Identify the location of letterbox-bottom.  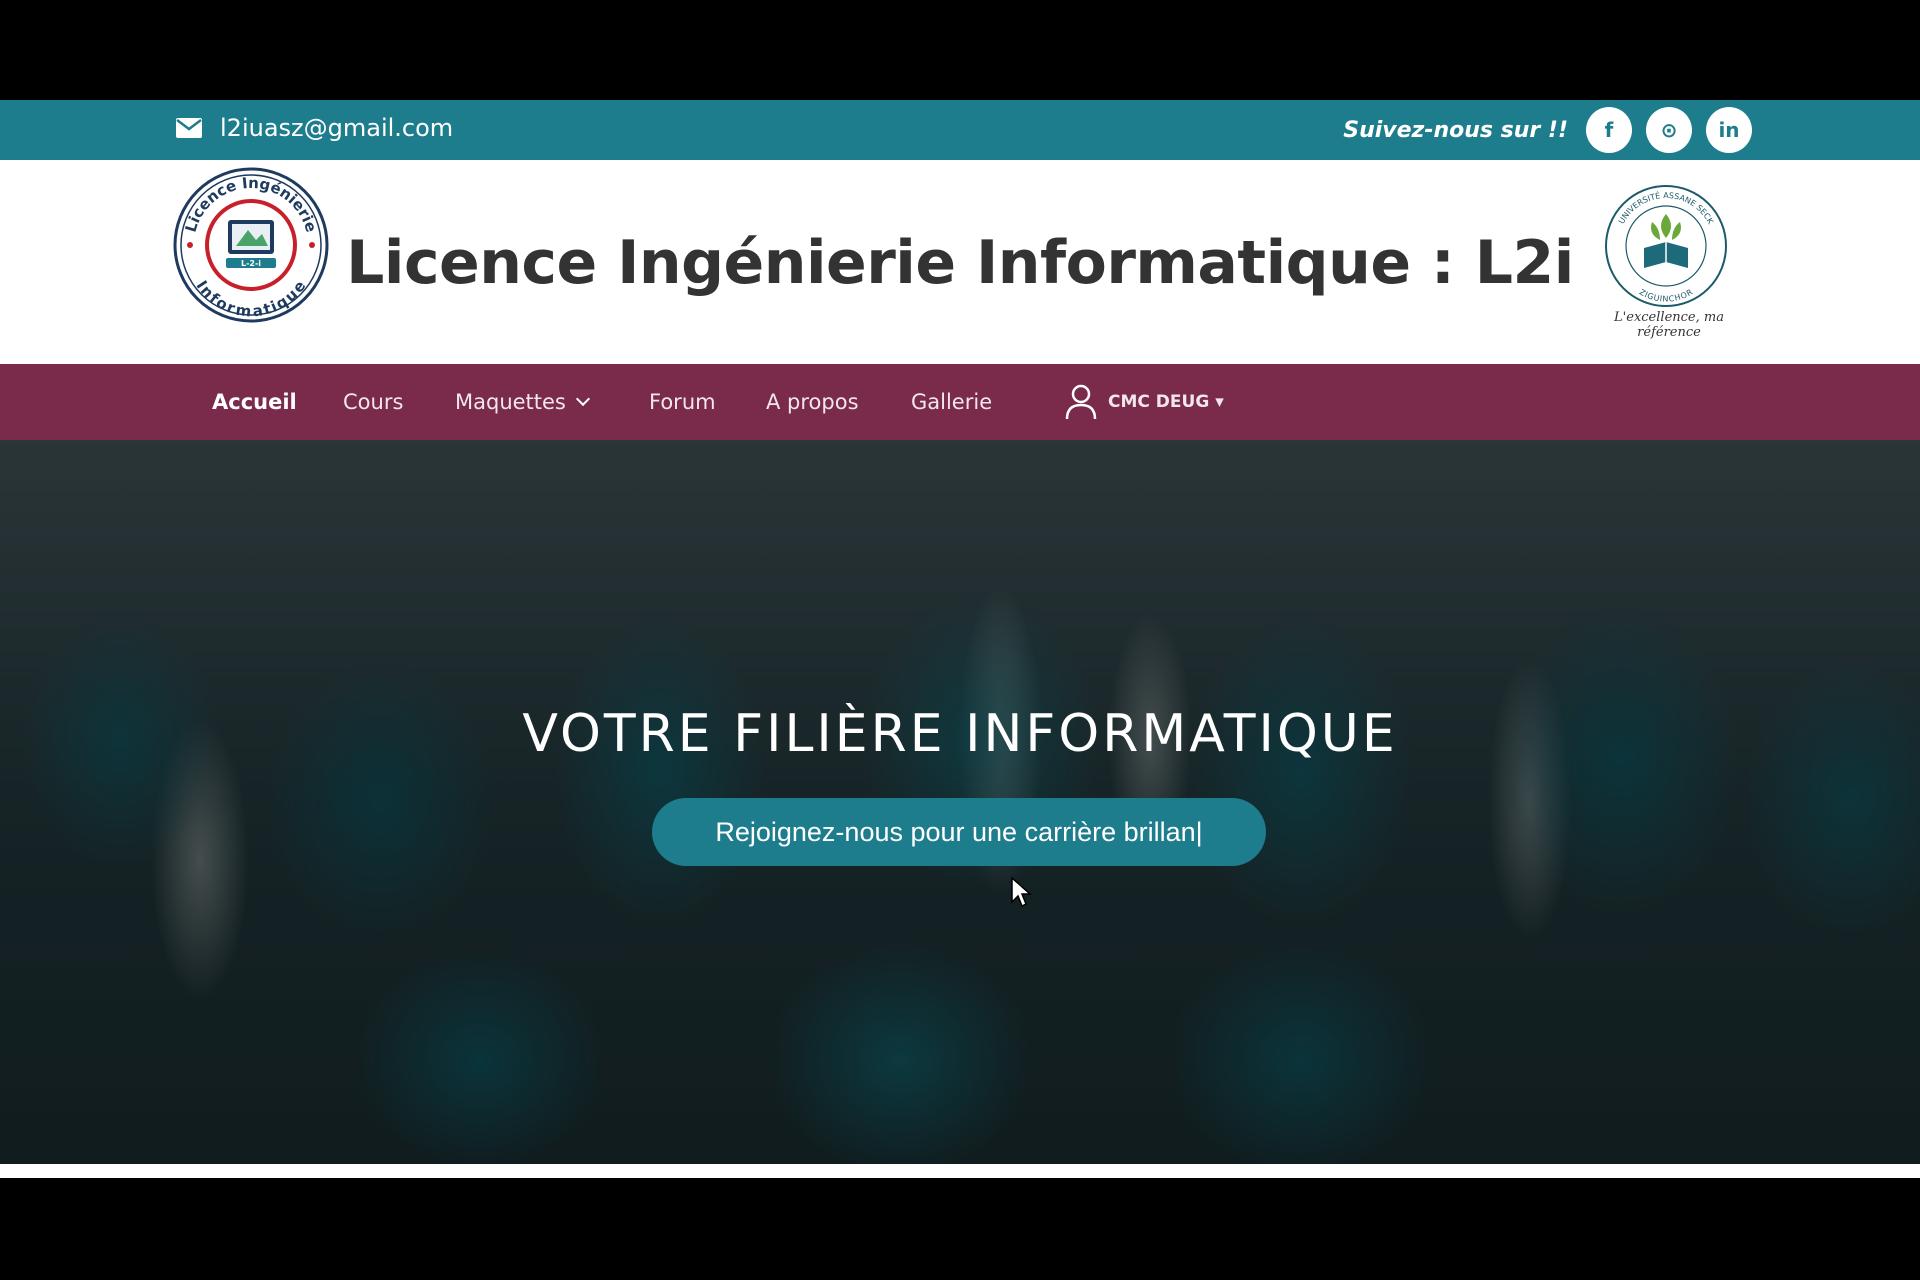
(960, 1229).